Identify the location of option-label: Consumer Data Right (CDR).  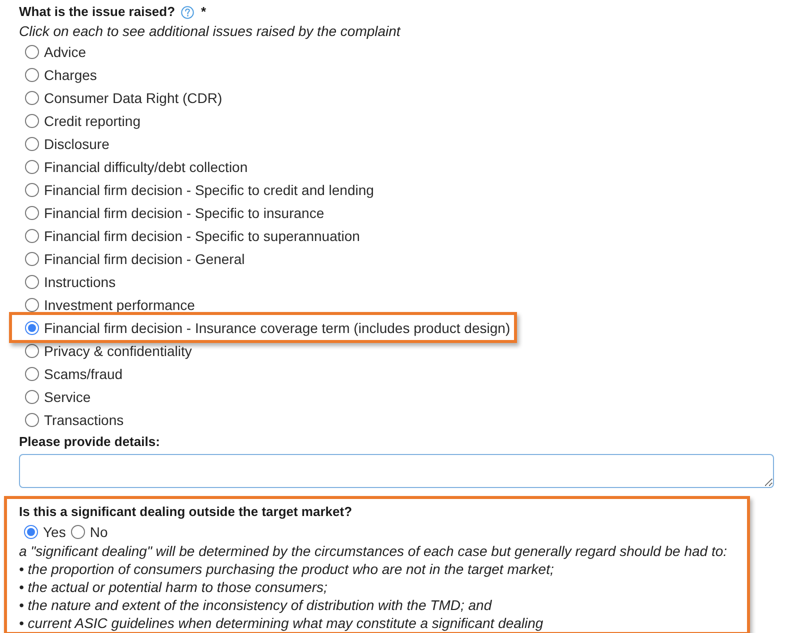
(133, 97).